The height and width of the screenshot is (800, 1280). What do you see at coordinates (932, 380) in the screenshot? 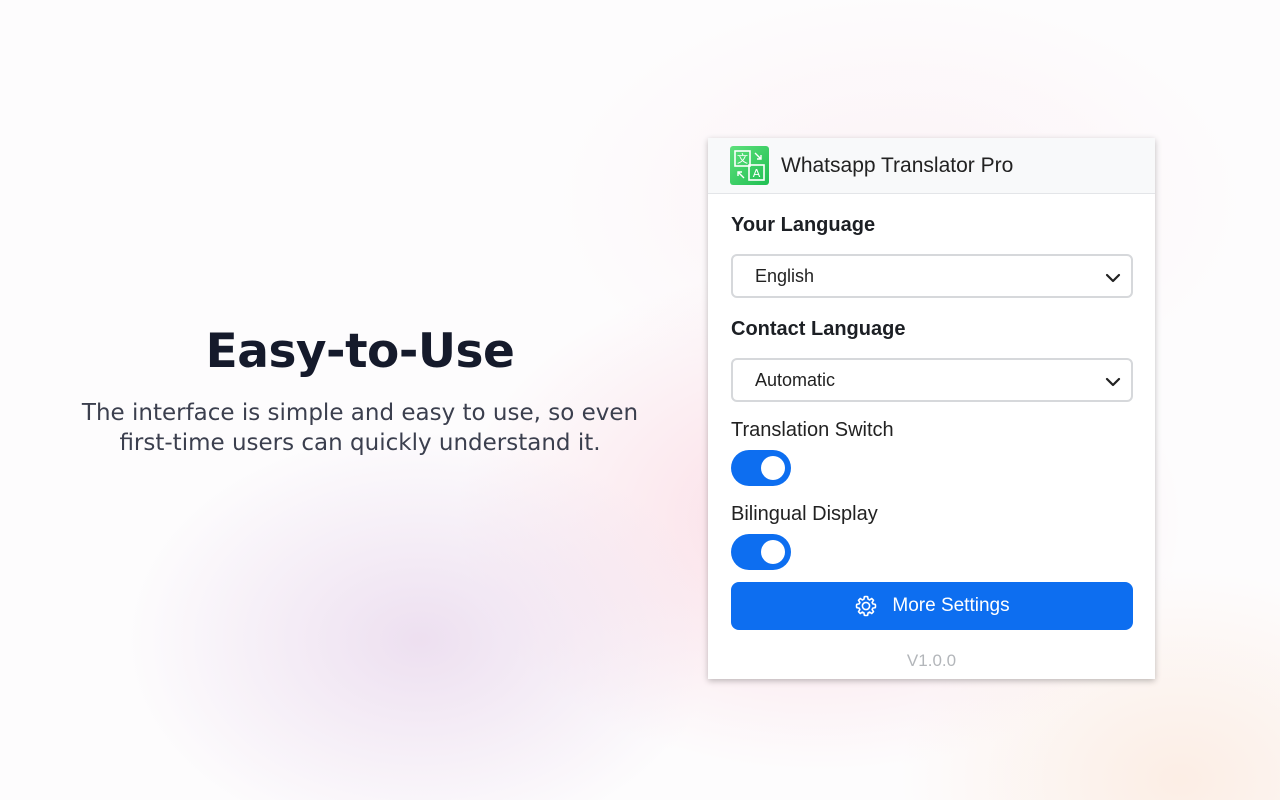
I see `contact-language-select: Automatic` at bounding box center [932, 380].